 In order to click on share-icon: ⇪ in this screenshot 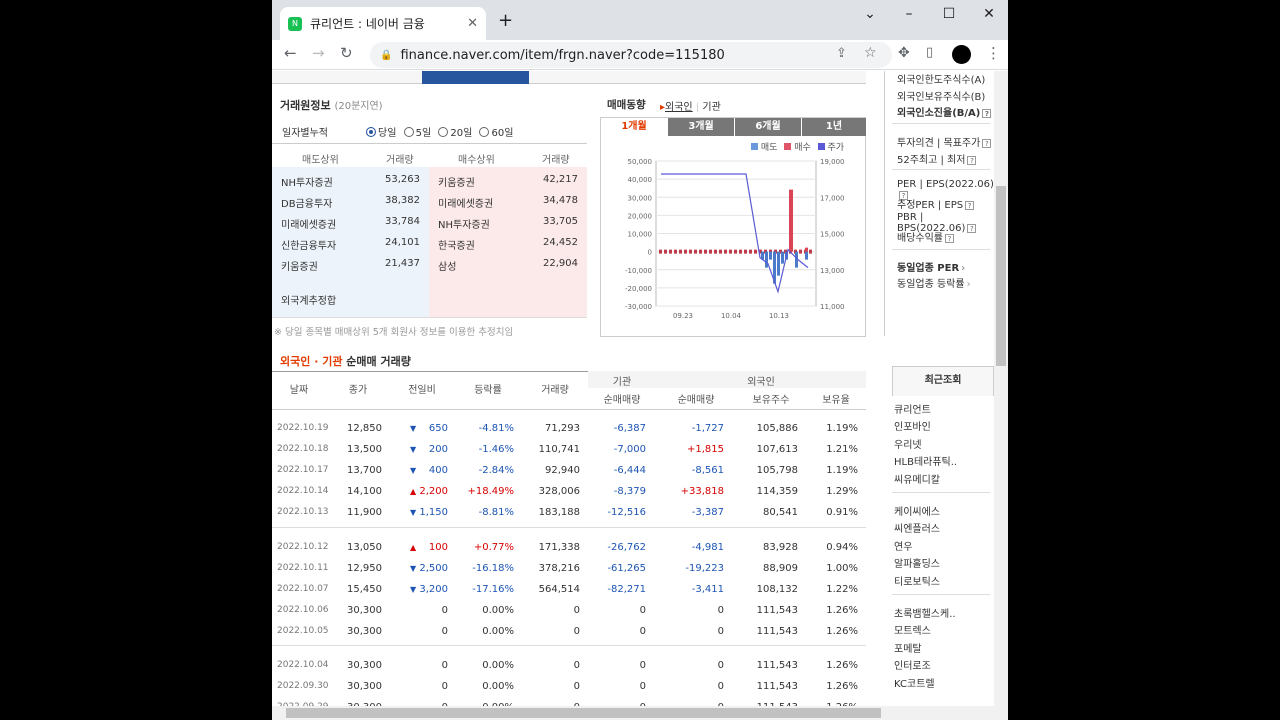, I will do `click(841, 53)`.